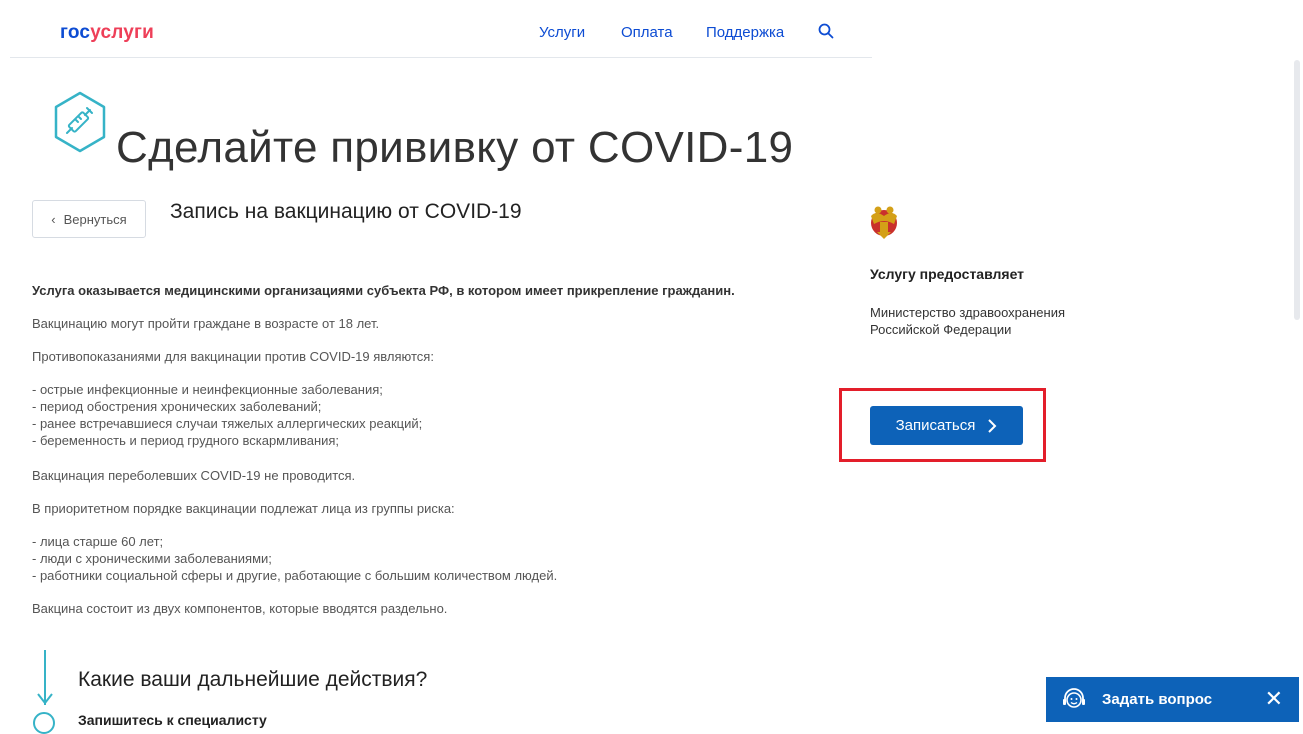 This screenshot has width=1303, height=734. I want to click on gosuslugi-logo: госуслуги, so click(107, 33).